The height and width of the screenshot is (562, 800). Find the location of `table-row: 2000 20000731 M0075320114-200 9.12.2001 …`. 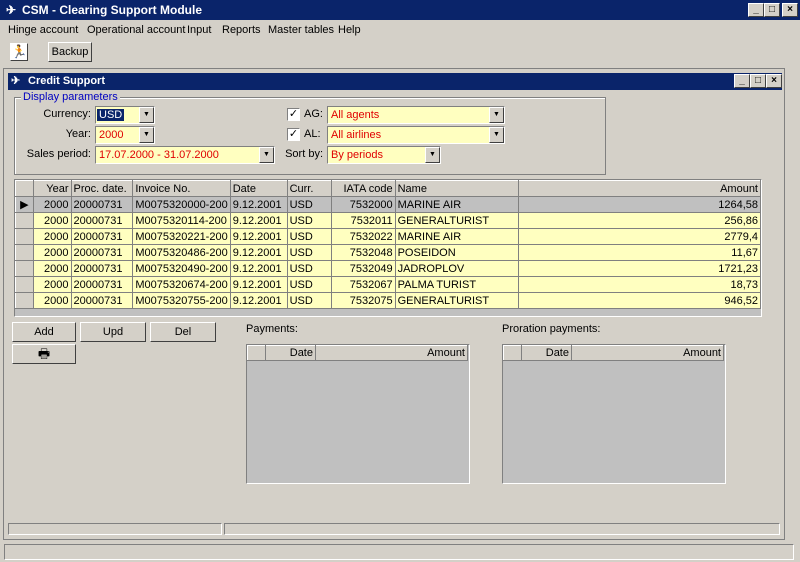

table-row: 2000 20000731 M0075320114-200 9.12.2001 … is located at coordinates (388, 220).